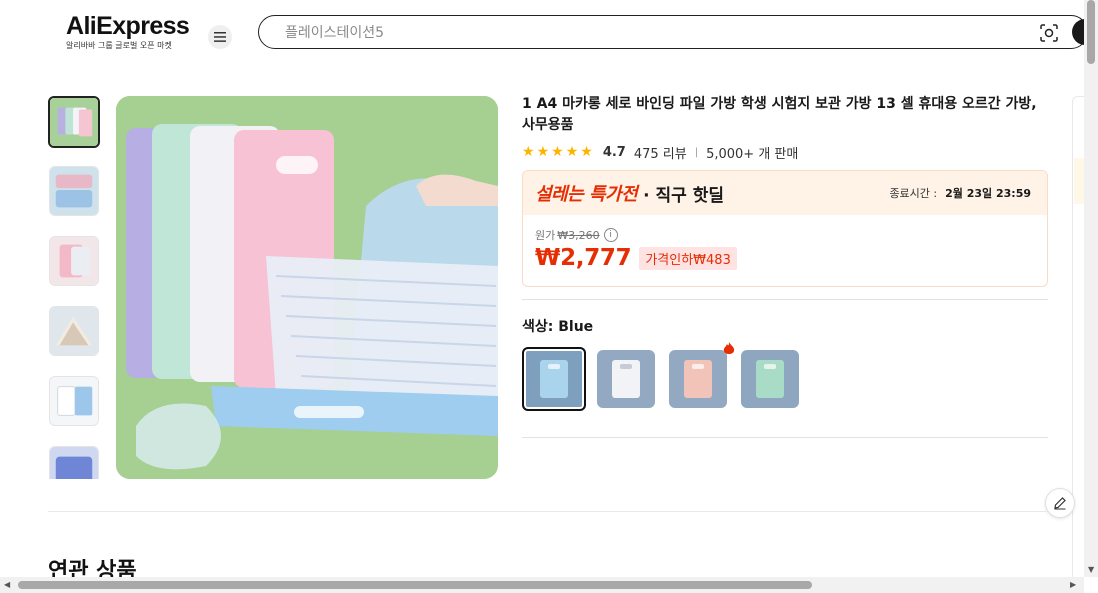  I want to click on sold-count: 5,000+ 개 판매, so click(752, 154).